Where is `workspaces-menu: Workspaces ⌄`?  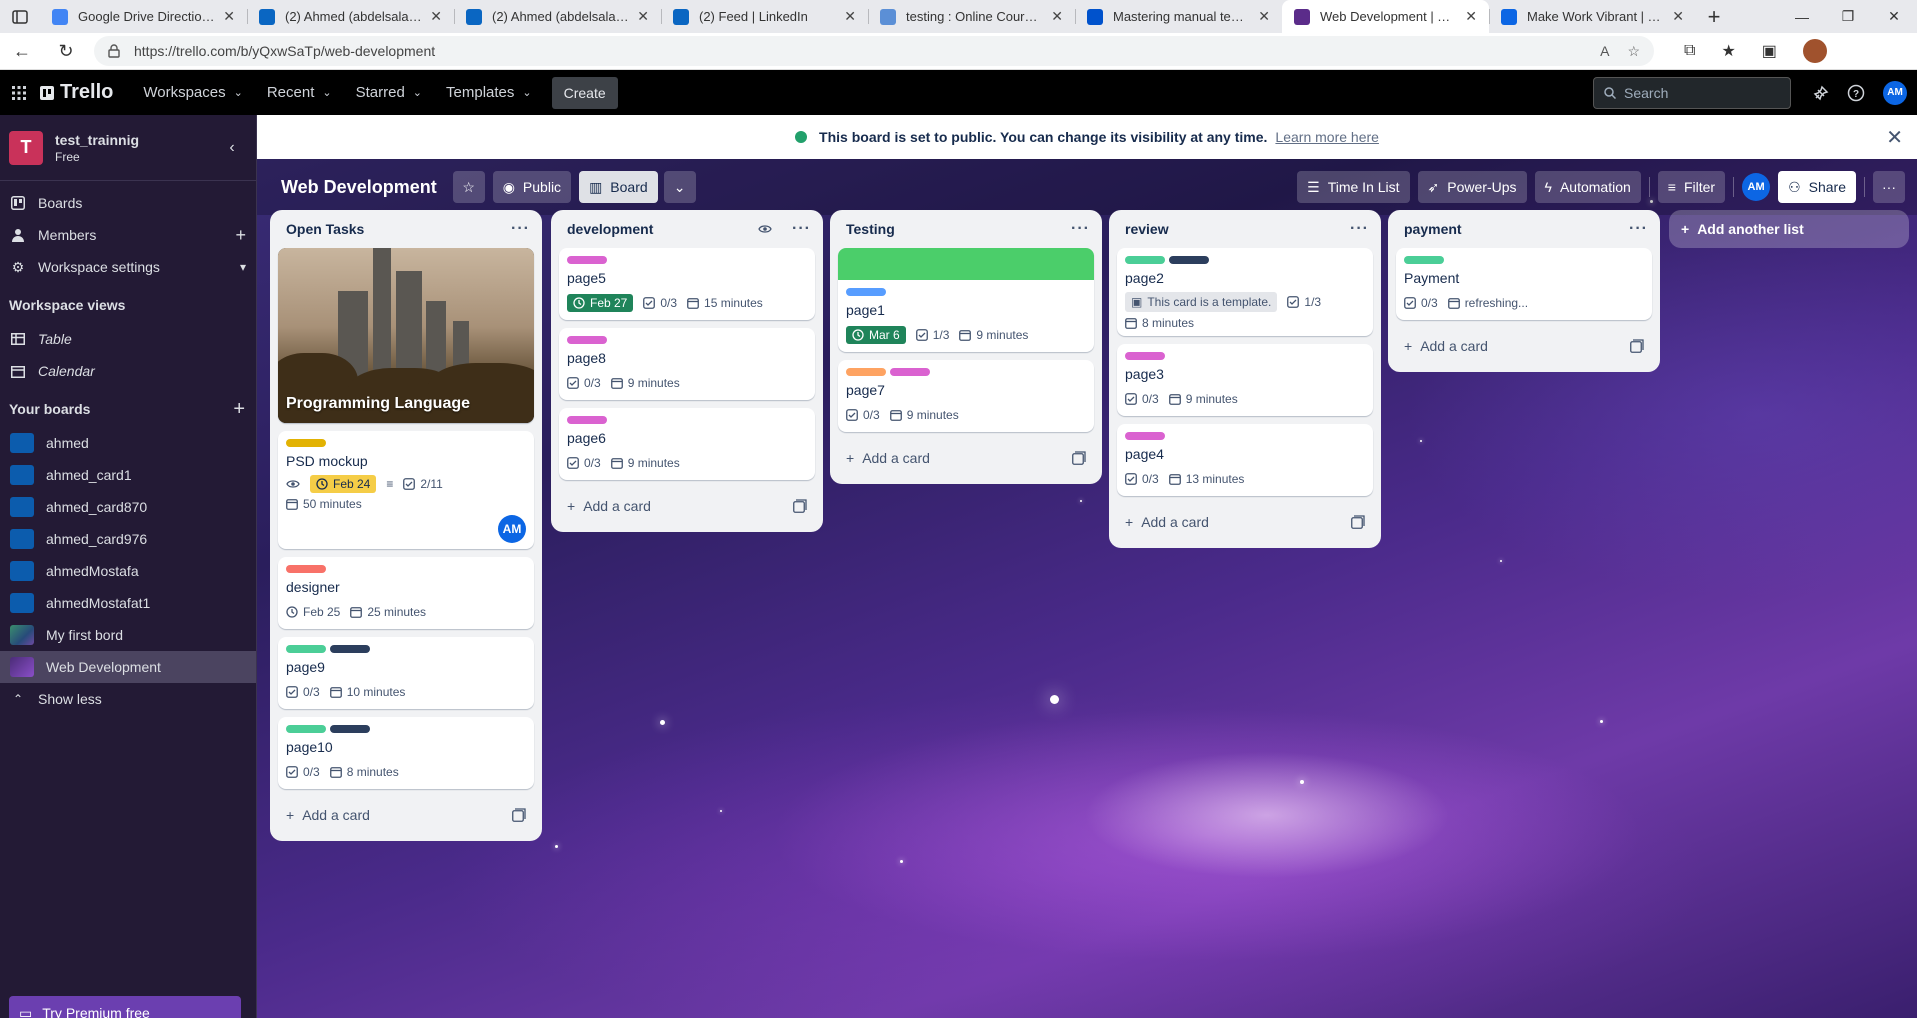
workspaces-menu: Workspaces ⌄ is located at coordinates (192, 93).